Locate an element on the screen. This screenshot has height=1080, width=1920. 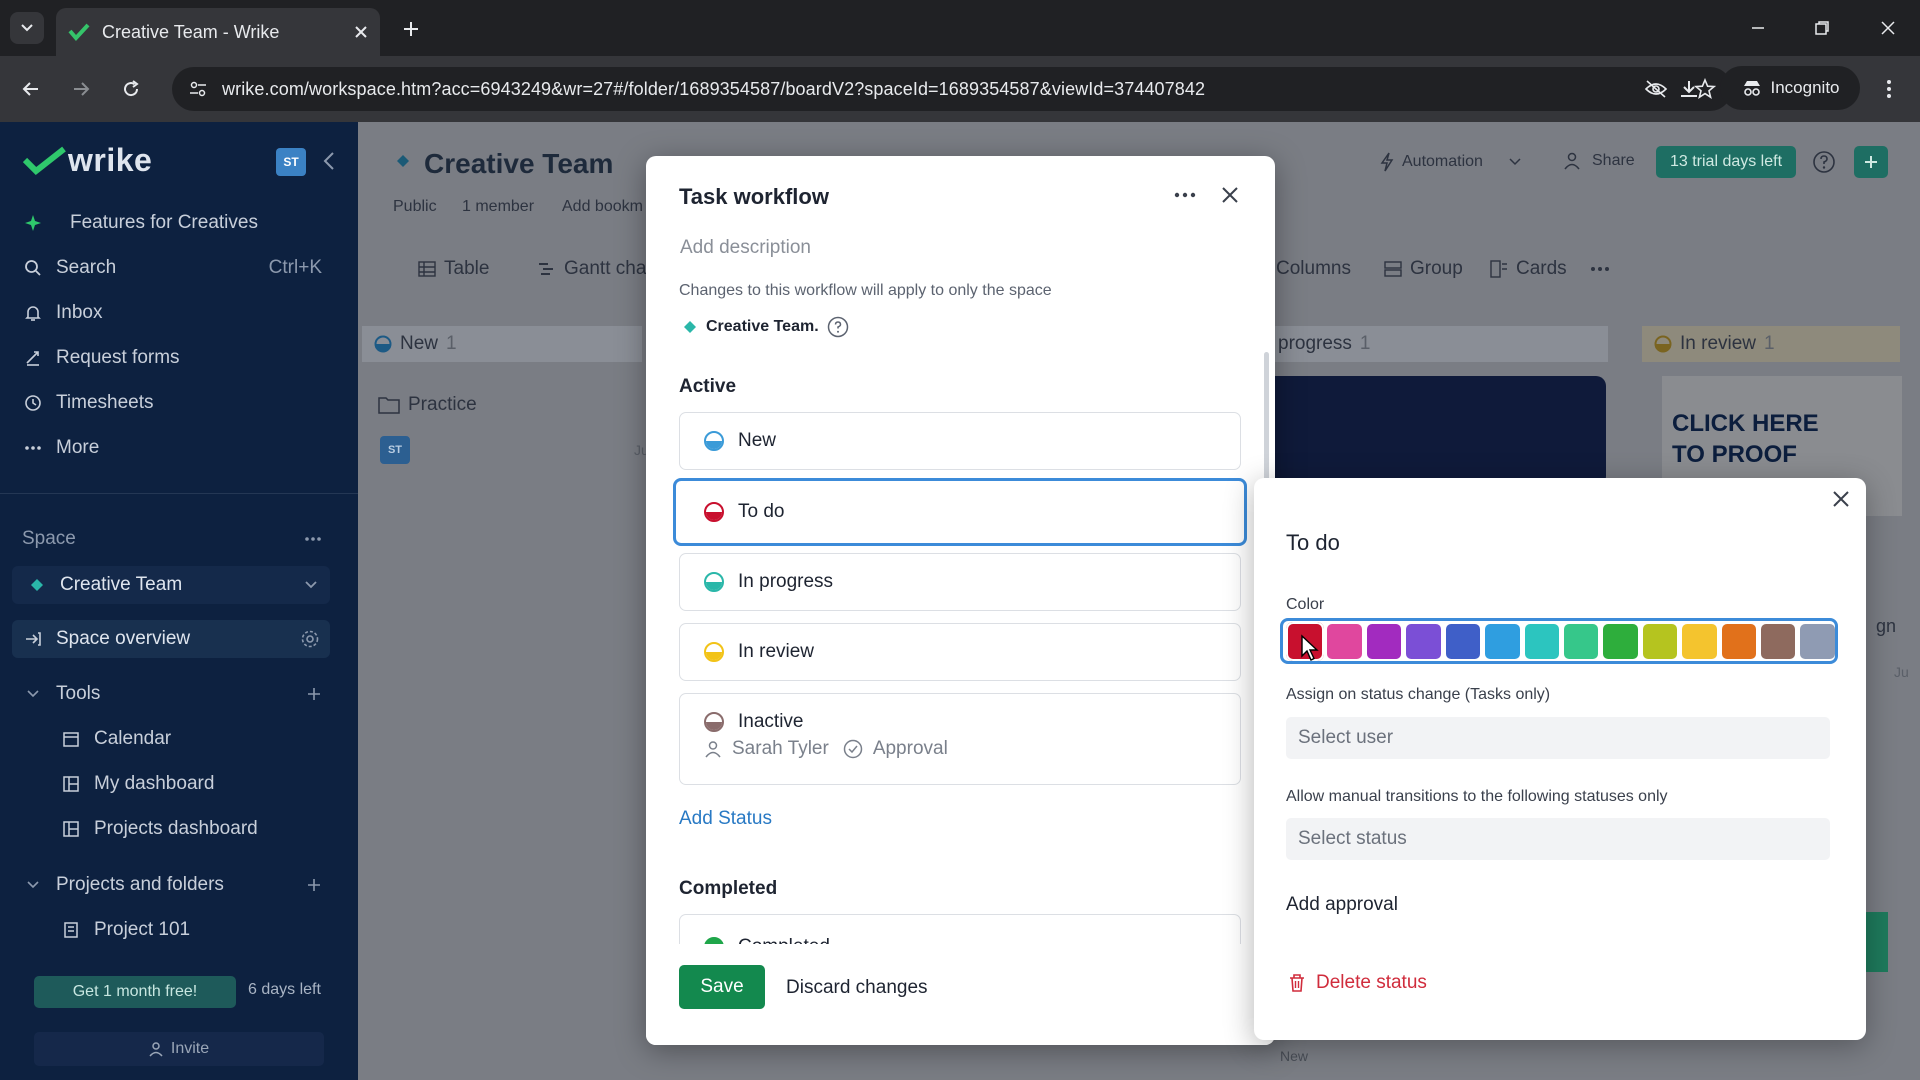
task-card-practice: Practice is located at coordinates (427, 405).